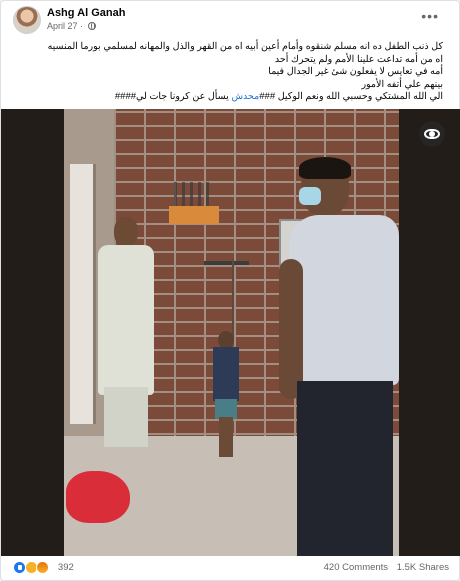 This screenshot has width=460, height=581. I want to click on comments-count: 420 Comments, so click(356, 567).